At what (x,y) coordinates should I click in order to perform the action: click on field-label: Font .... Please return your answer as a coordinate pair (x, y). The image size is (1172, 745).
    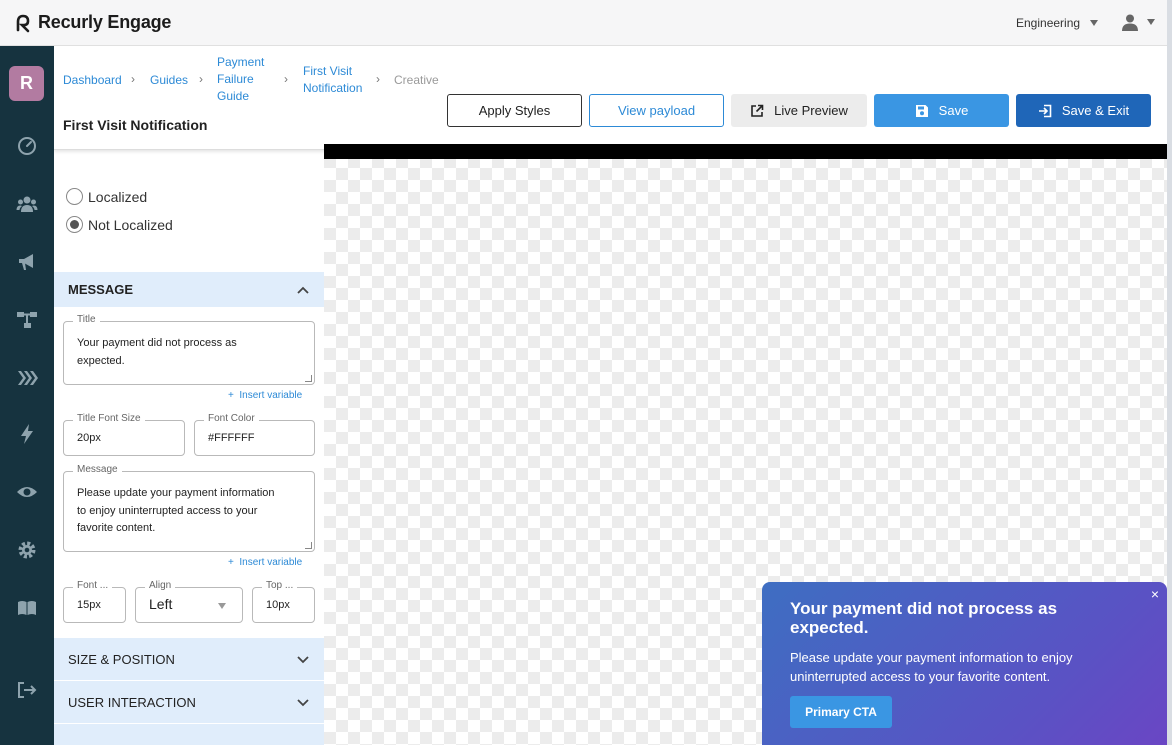
    Looking at the image, I should click on (93, 585).